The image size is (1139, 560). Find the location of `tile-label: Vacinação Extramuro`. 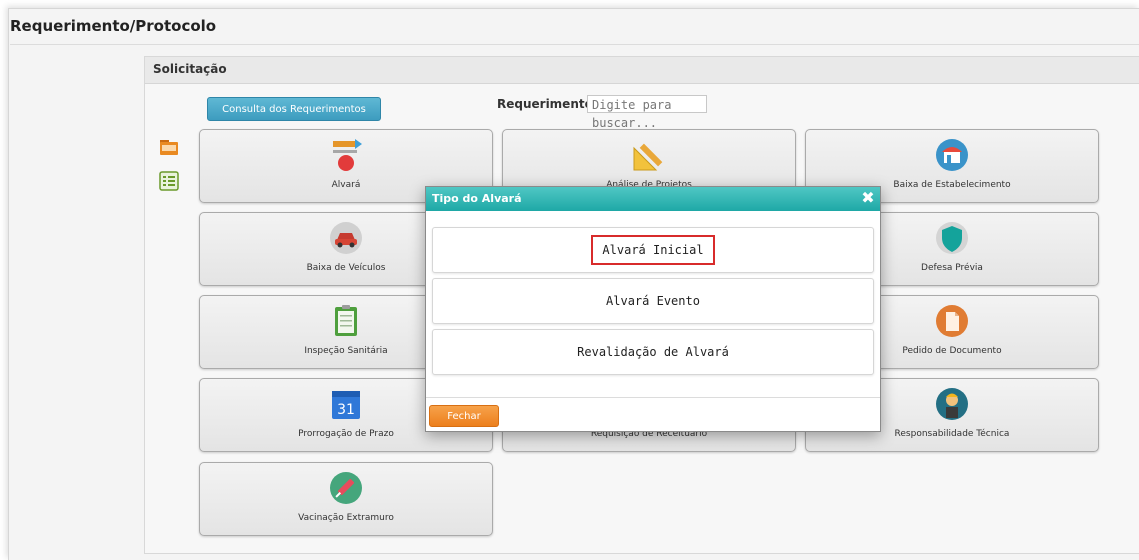

tile-label: Vacinação Extramuro is located at coordinates (346, 518).